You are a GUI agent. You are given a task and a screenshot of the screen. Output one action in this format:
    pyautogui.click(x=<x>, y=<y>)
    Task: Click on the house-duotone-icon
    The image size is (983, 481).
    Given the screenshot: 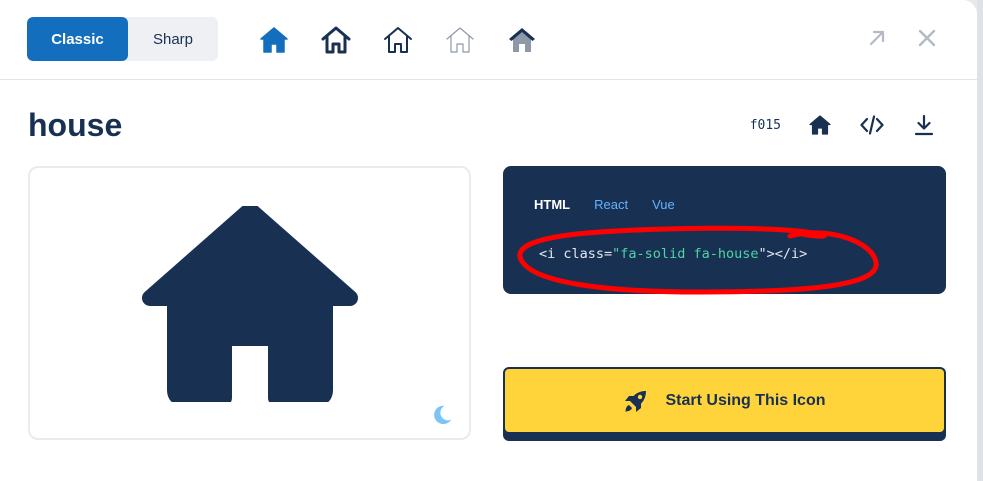 What is the action you would take?
    pyautogui.click(x=522, y=40)
    